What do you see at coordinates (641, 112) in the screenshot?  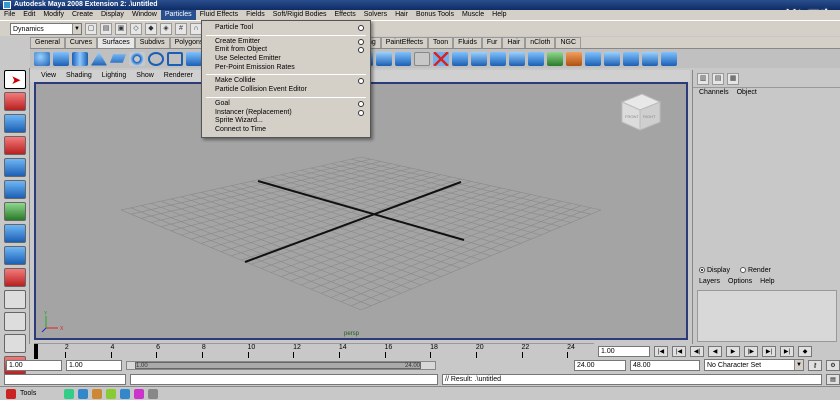 I see `view-cube: FRONT RIGHT` at bounding box center [641, 112].